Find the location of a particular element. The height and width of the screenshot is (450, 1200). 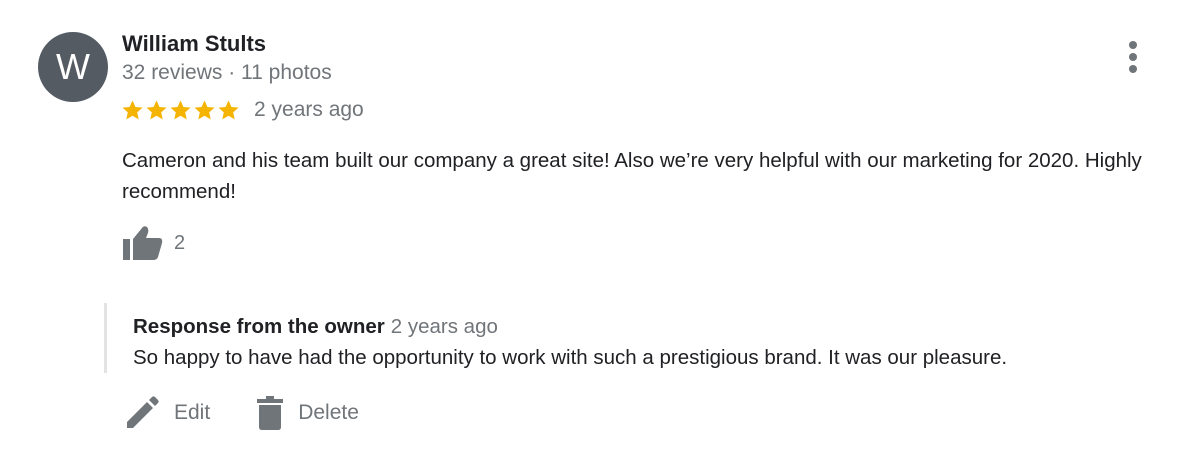

delete-label: Delete is located at coordinates (328, 412).